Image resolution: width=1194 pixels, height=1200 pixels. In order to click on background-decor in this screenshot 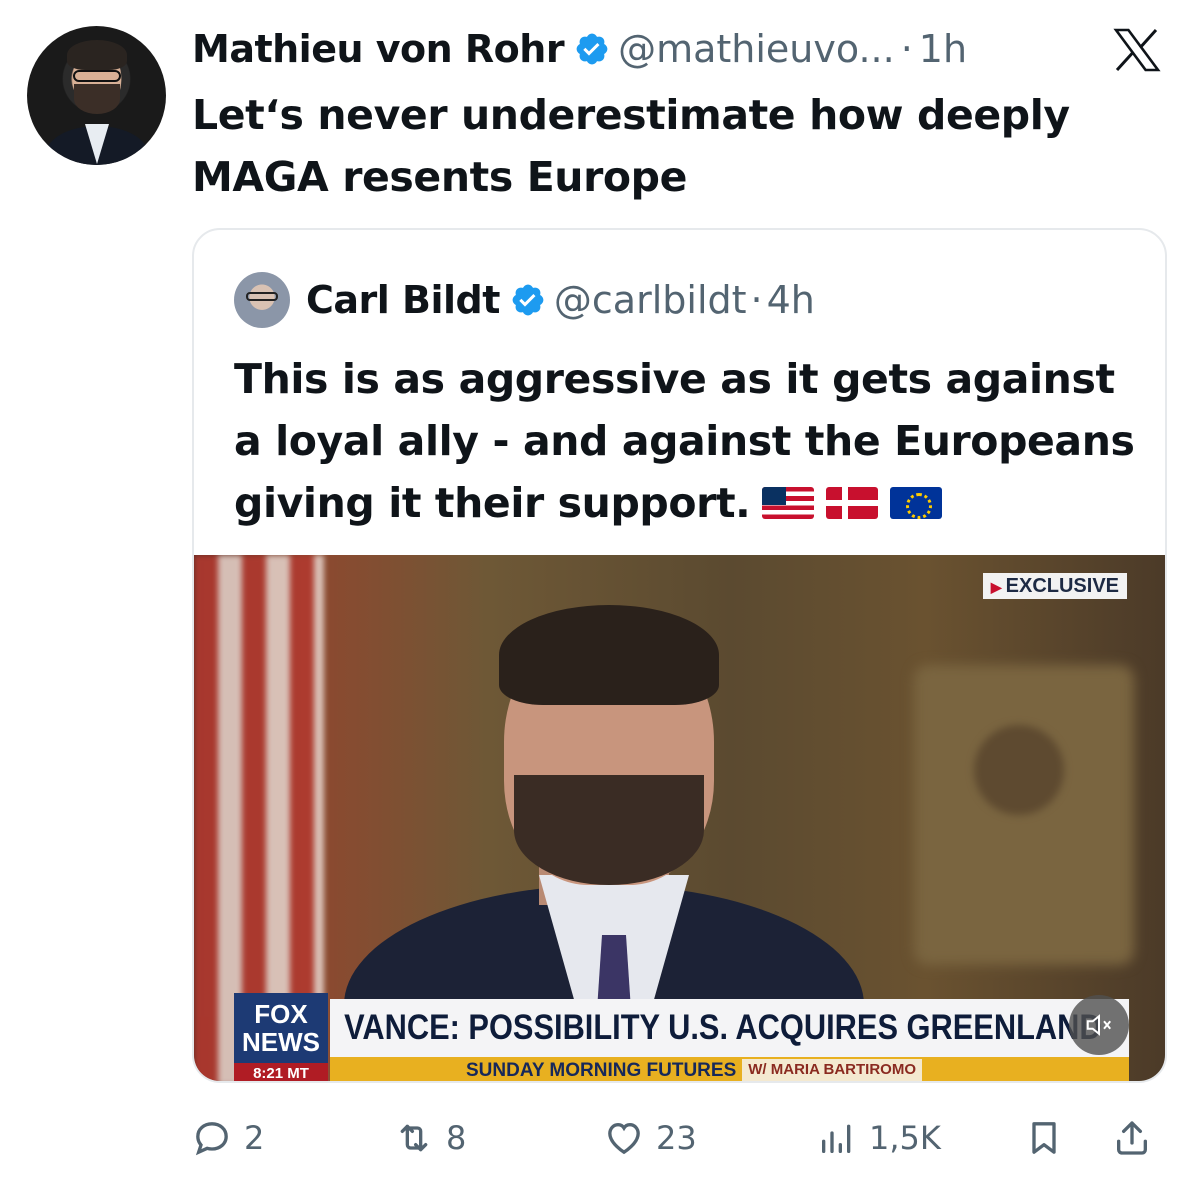, I will do `click(1024, 815)`.